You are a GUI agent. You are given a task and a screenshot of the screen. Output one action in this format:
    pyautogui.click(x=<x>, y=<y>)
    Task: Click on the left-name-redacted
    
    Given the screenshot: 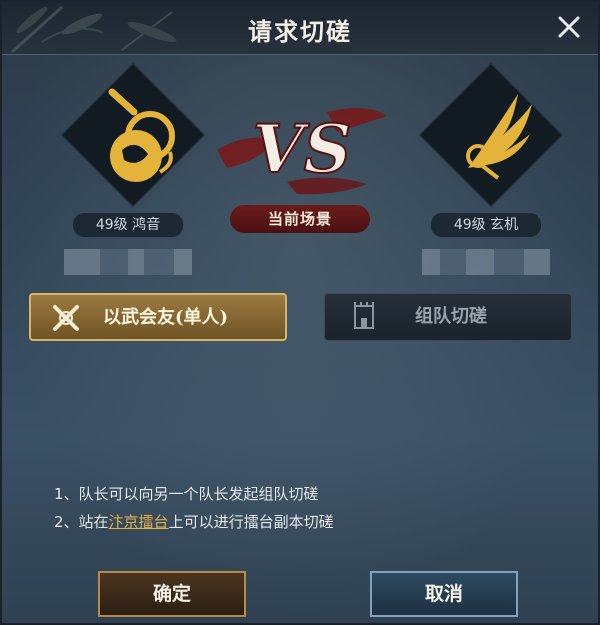 What is the action you would take?
    pyautogui.click(x=128, y=262)
    